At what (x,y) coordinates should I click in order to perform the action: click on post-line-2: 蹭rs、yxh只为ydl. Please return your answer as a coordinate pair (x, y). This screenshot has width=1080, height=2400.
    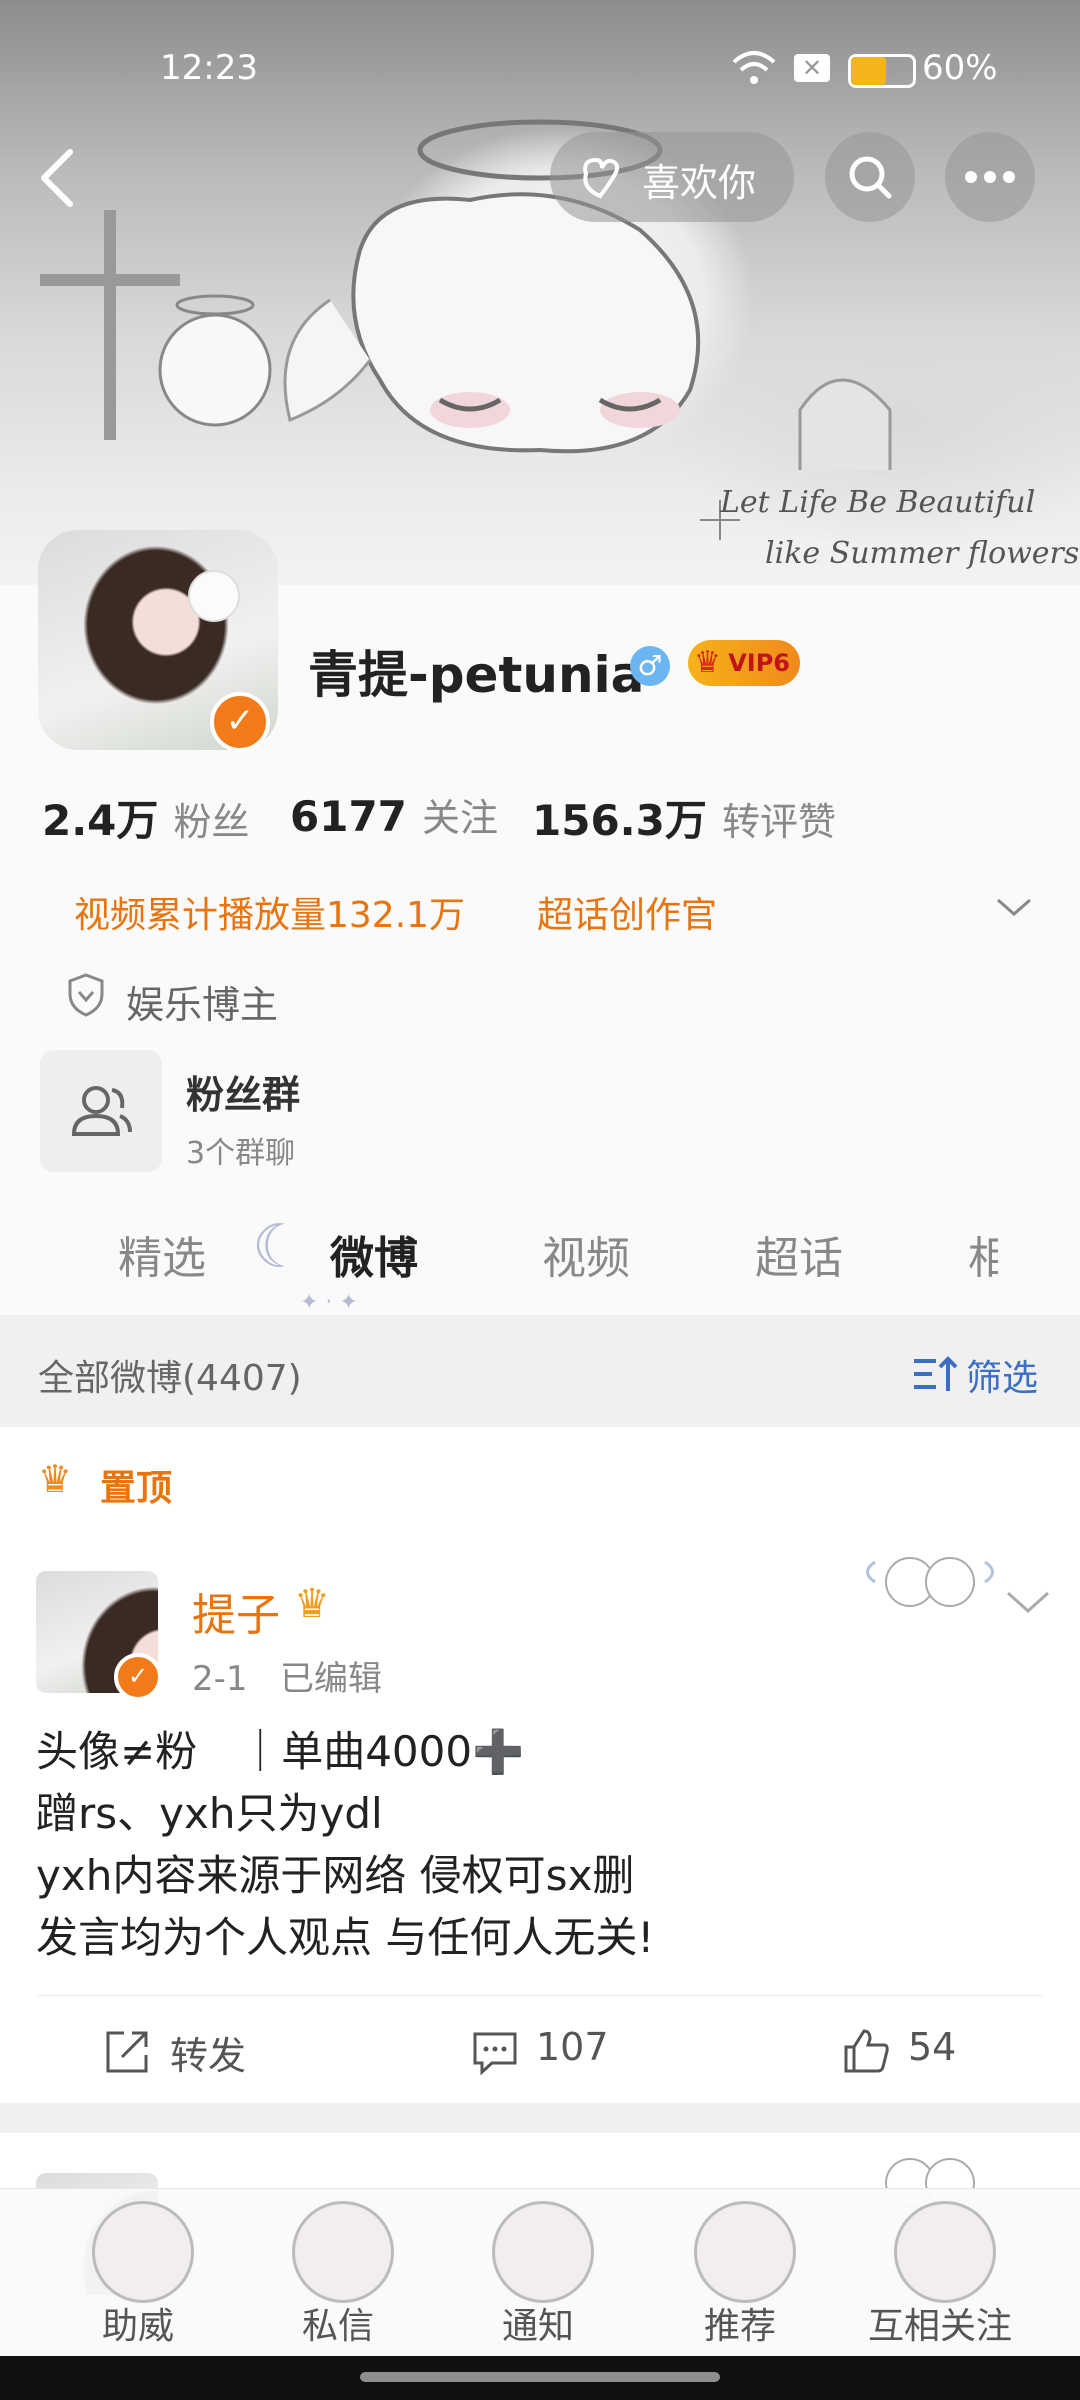
    Looking at the image, I should click on (209, 1813).